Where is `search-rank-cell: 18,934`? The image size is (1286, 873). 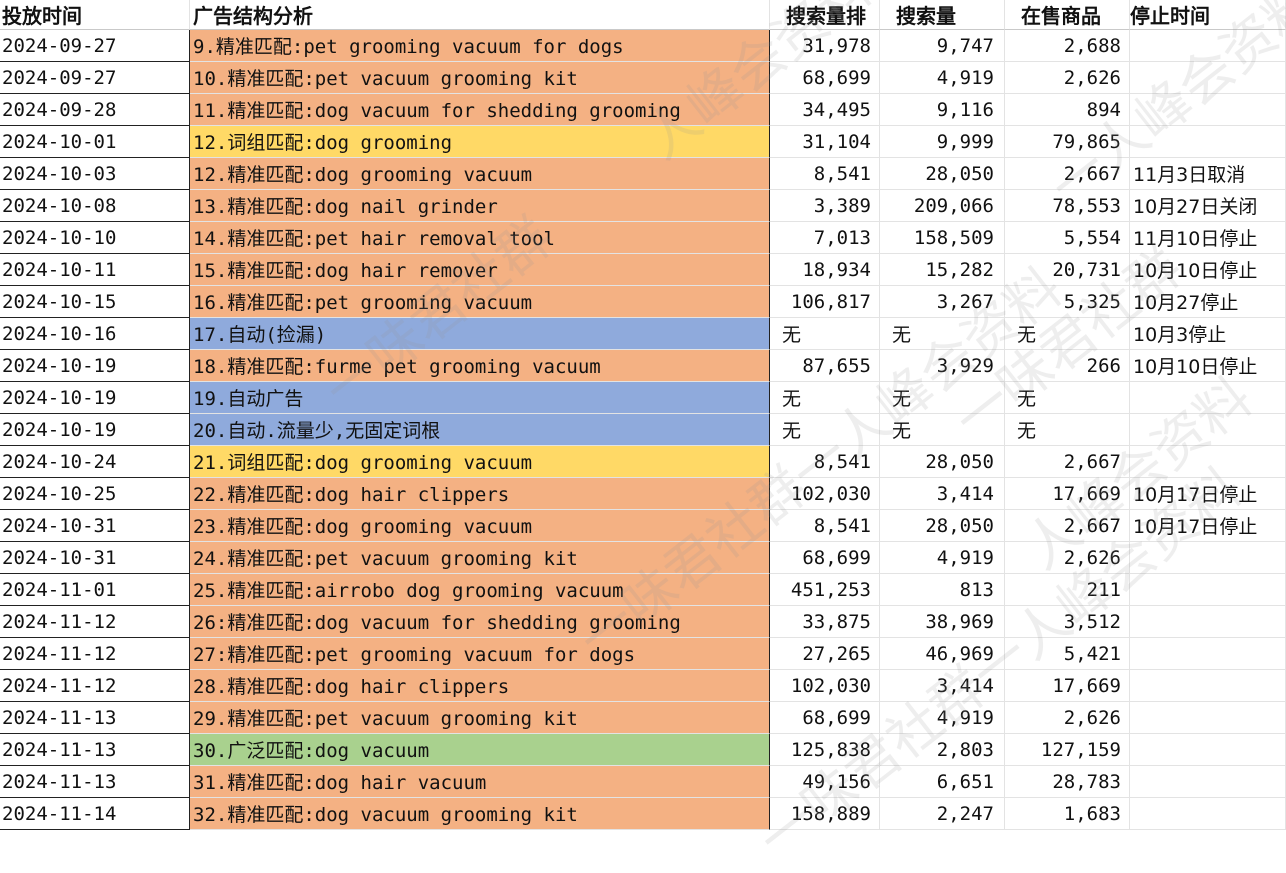 search-rank-cell: 18,934 is located at coordinates (825, 270).